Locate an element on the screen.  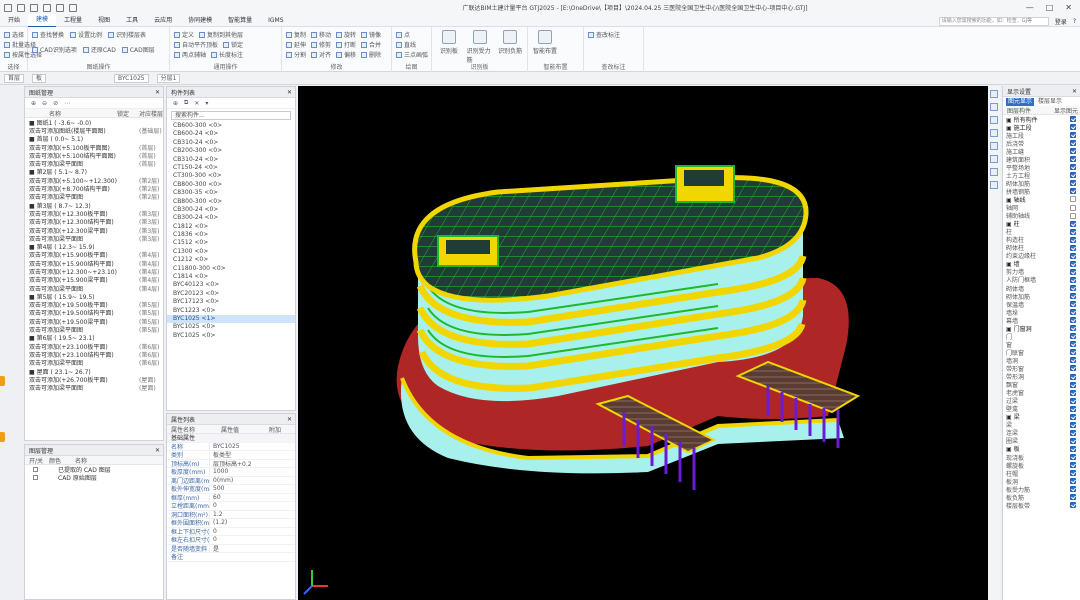
table-row: 双击可添加梁平面图 (首层) is located at coordinates (94, 163).